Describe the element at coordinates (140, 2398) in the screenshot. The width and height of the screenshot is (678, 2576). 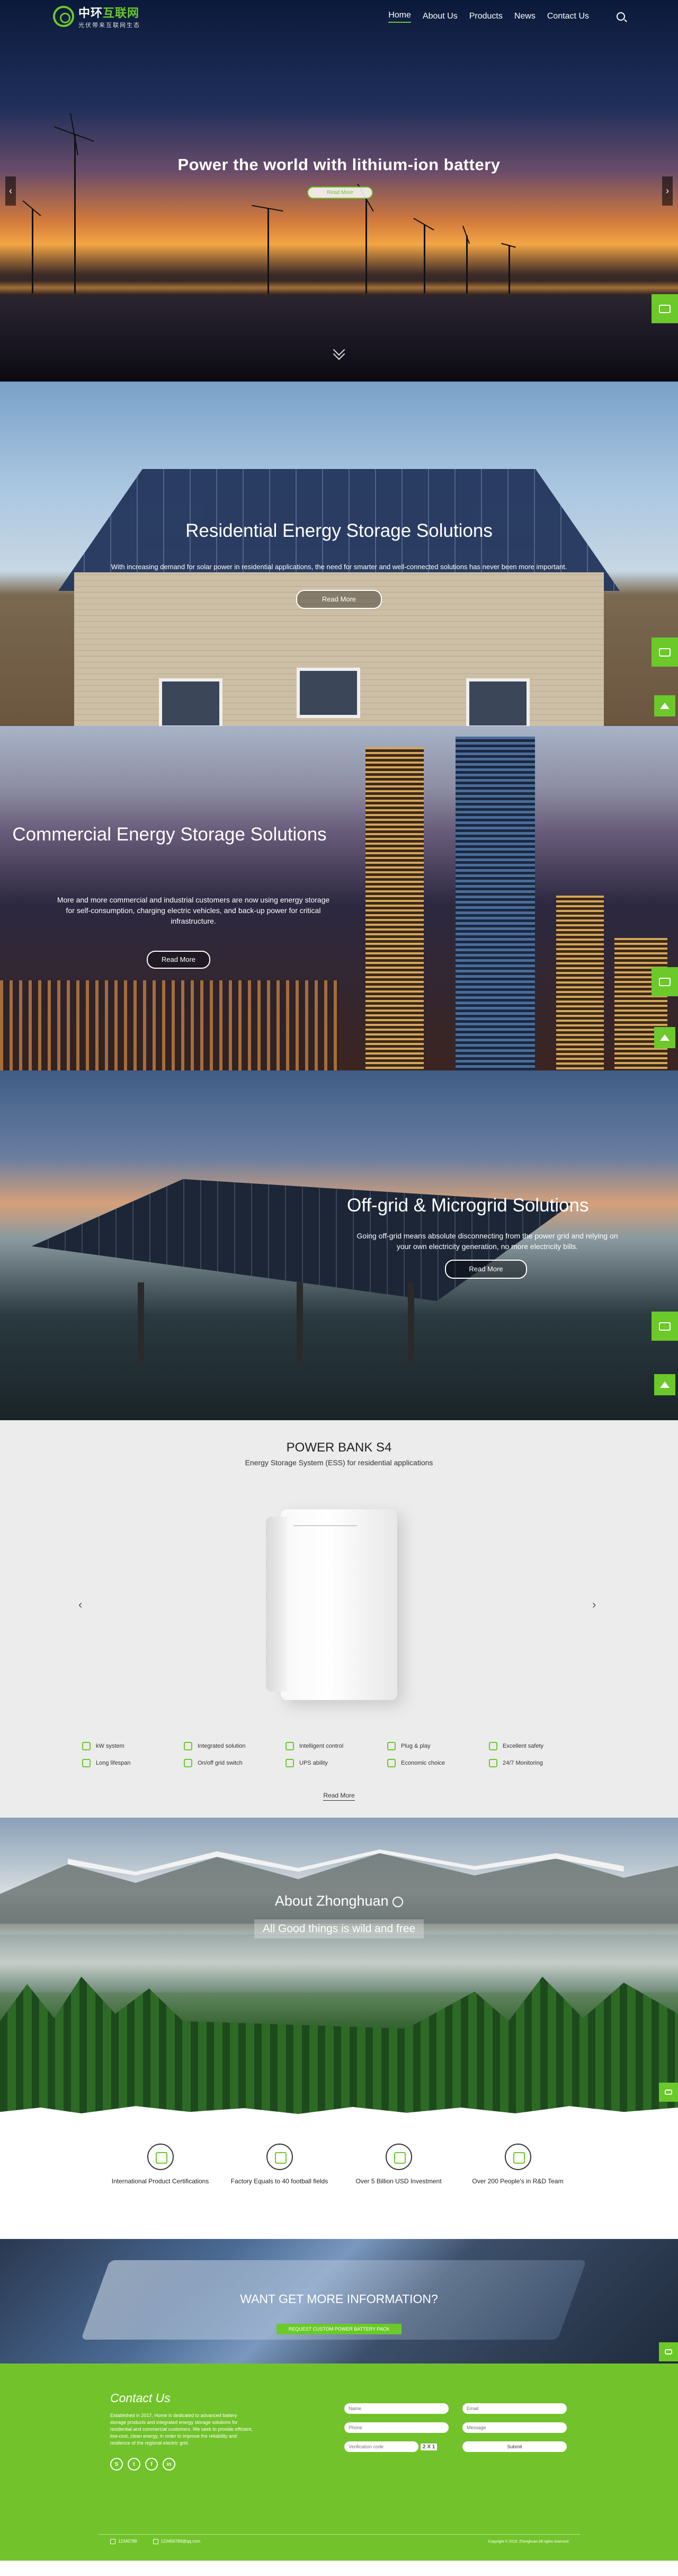
I see `contact-title: Contact Us` at that location.